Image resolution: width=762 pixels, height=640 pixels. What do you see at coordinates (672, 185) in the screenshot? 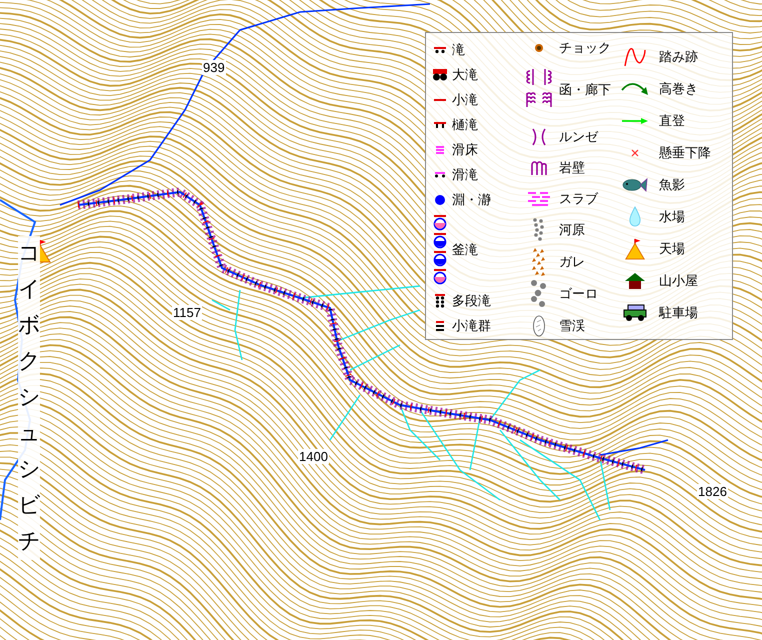
I see `legend-label: 魚影` at bounding box center [672, 185].